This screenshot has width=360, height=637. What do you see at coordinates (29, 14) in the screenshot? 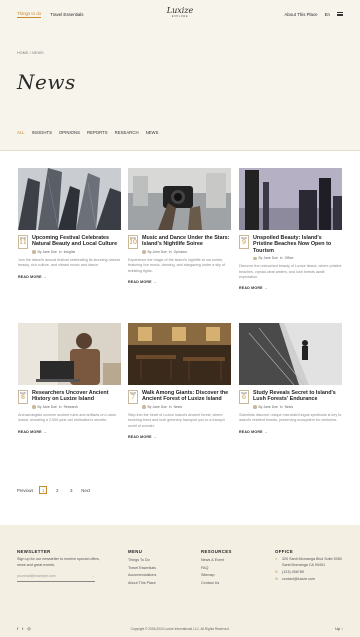
I see `nav-things-to-do: Things to do` at bounding box center [29, 14].